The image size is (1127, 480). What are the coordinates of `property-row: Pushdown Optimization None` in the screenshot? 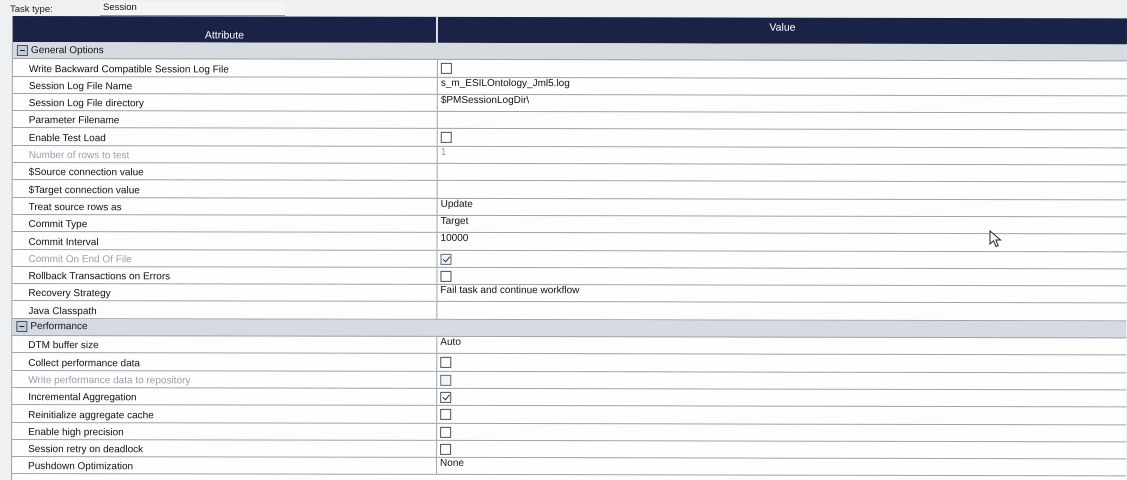 It's located at (569, 467).